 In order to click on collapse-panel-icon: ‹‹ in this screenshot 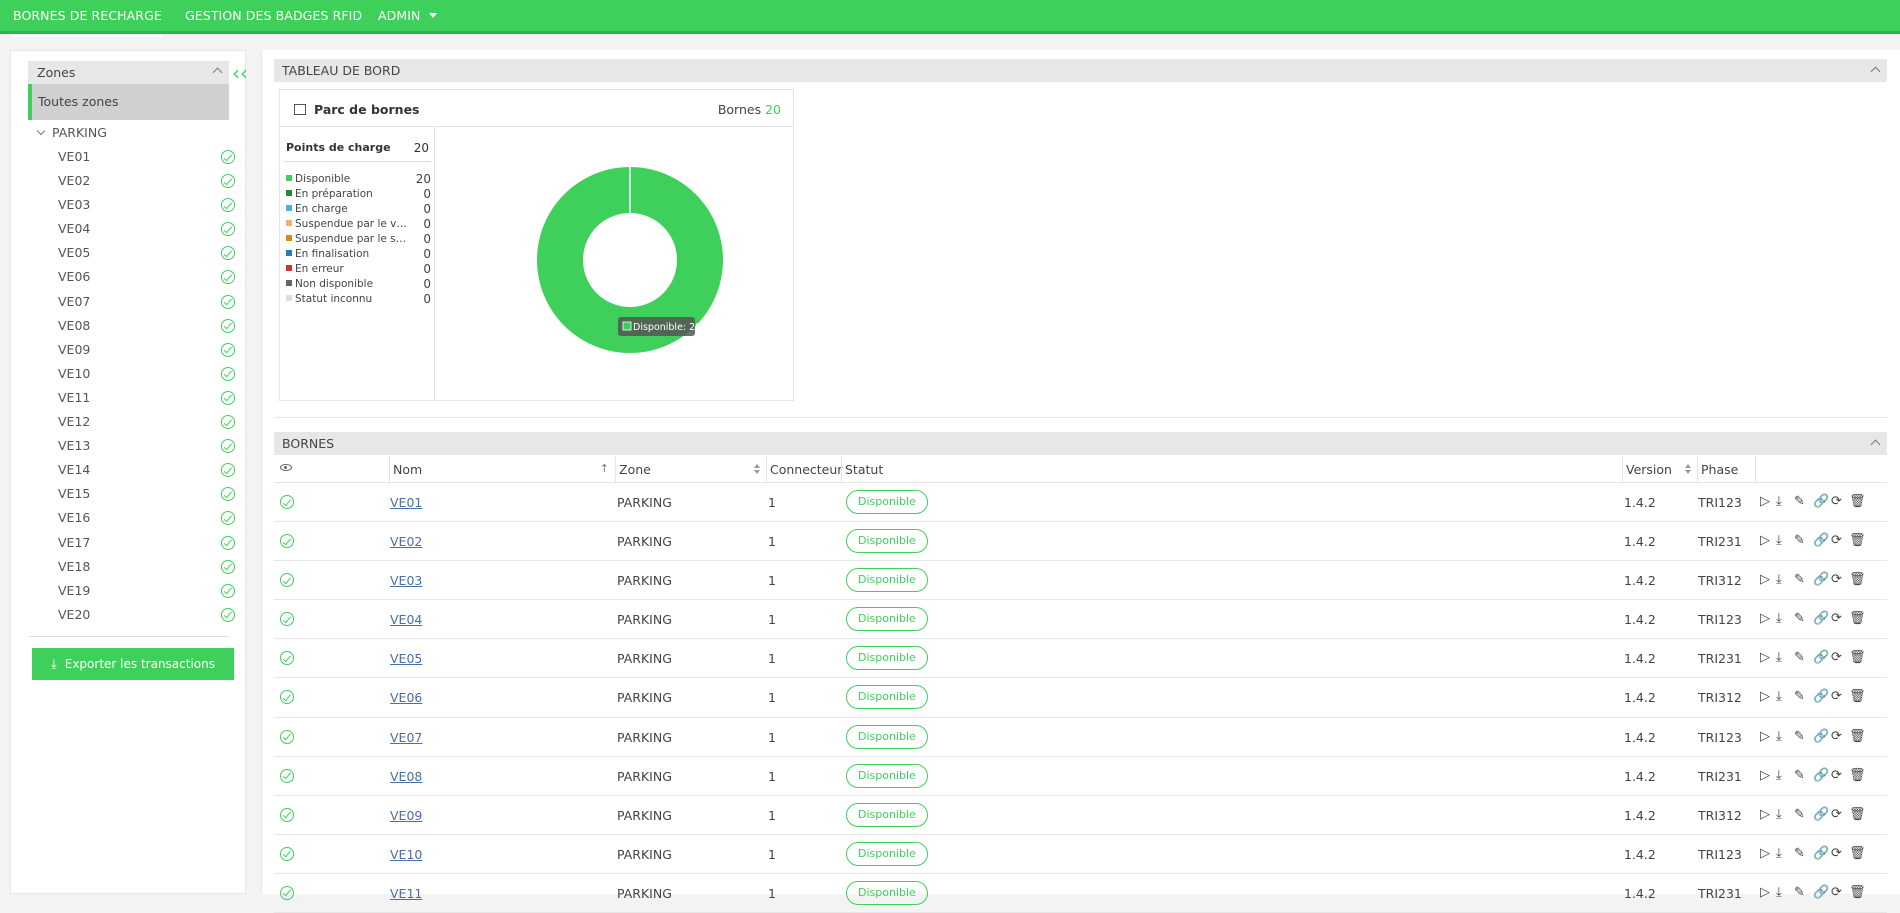, I will do `click(240, 73)`.